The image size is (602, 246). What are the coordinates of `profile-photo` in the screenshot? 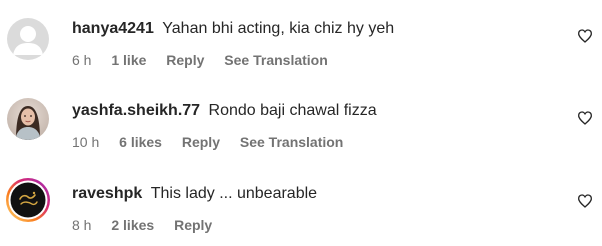 It's located at (28, 119).